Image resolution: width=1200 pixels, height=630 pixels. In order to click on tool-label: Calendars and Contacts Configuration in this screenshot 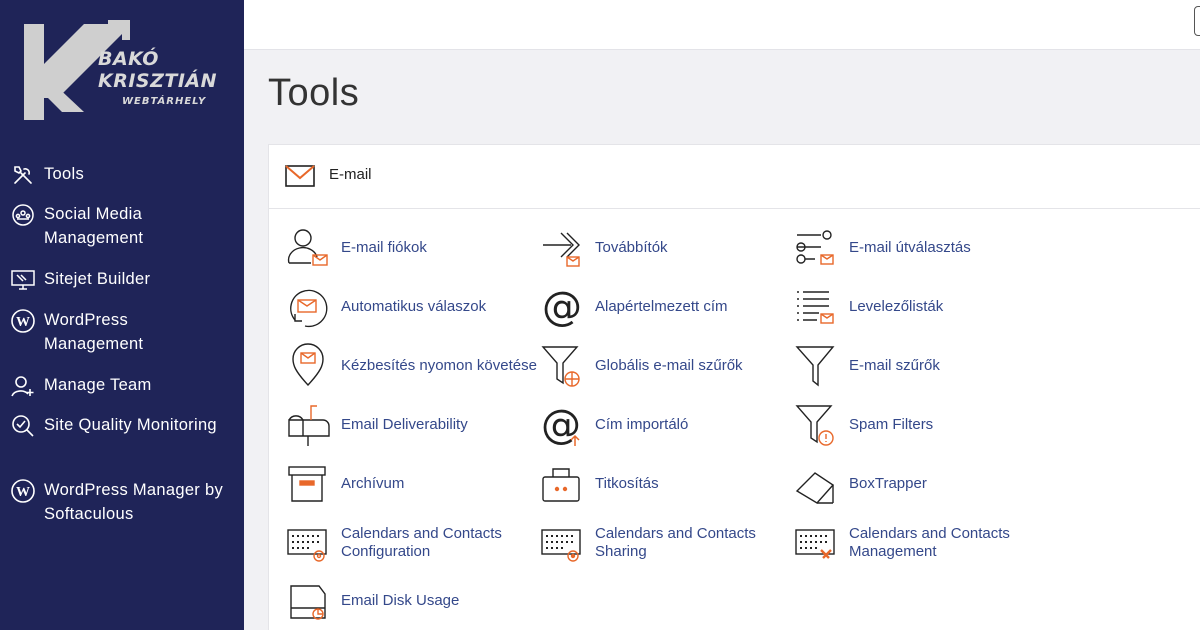, I will do `click(421, 542)`.